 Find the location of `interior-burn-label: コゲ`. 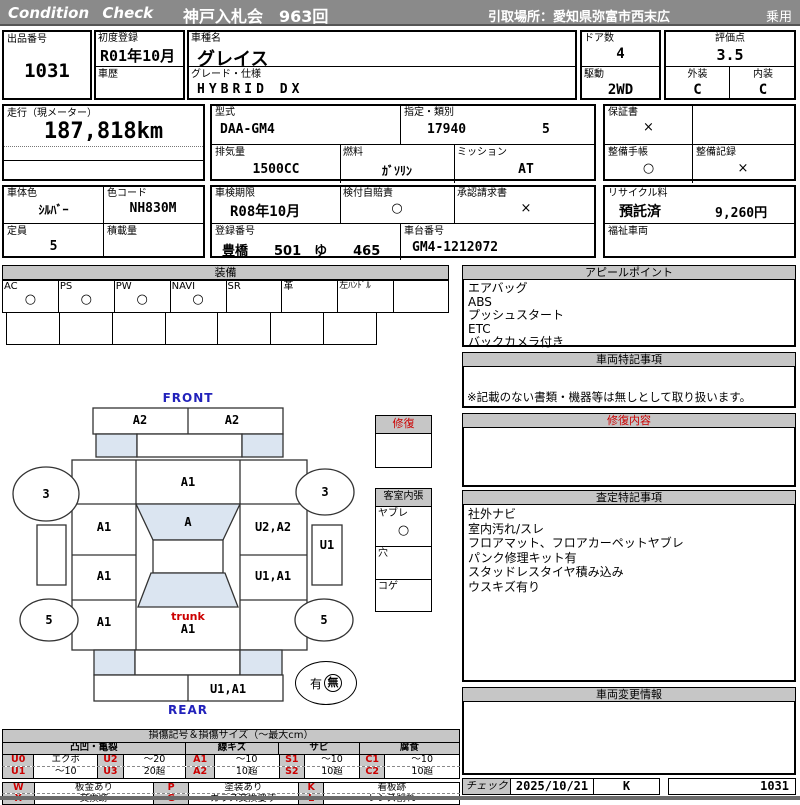

interior-burn-label: コゲ is located at coordinates (388, 586).